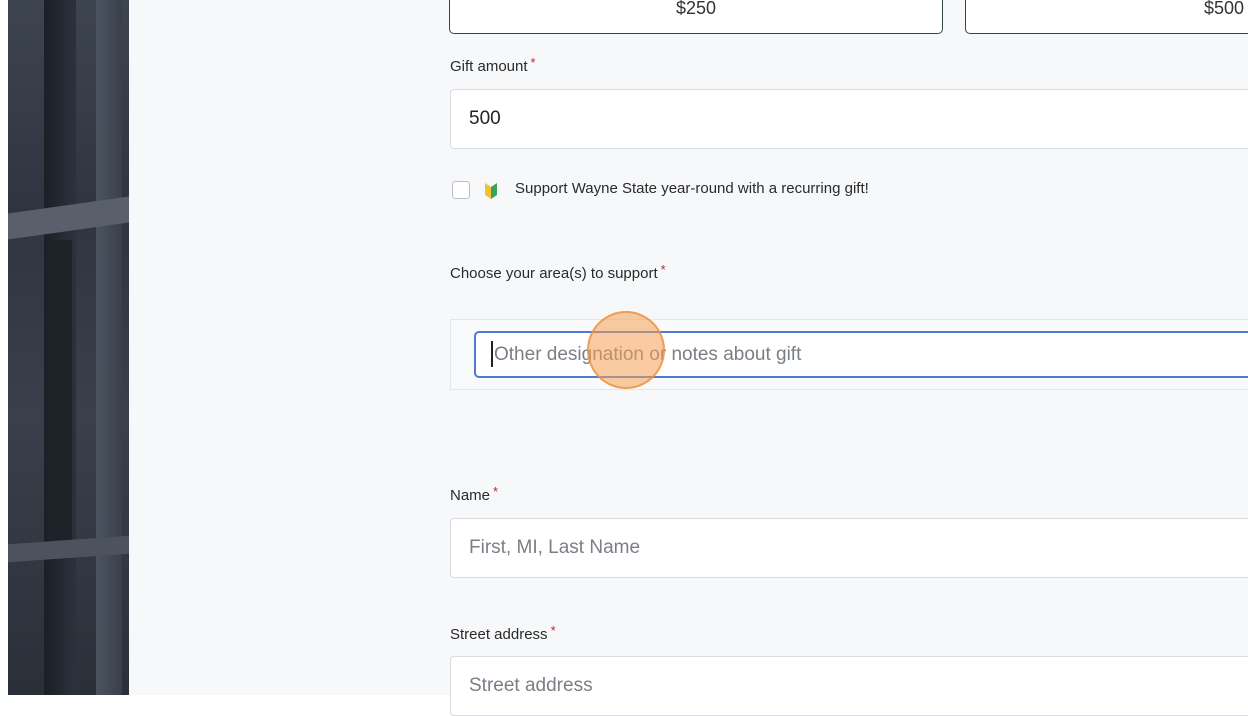 The image size is (1248, 716). Describe the element at coordinates (109, 347) in the screenshot. I see `photo-beam` at that location.